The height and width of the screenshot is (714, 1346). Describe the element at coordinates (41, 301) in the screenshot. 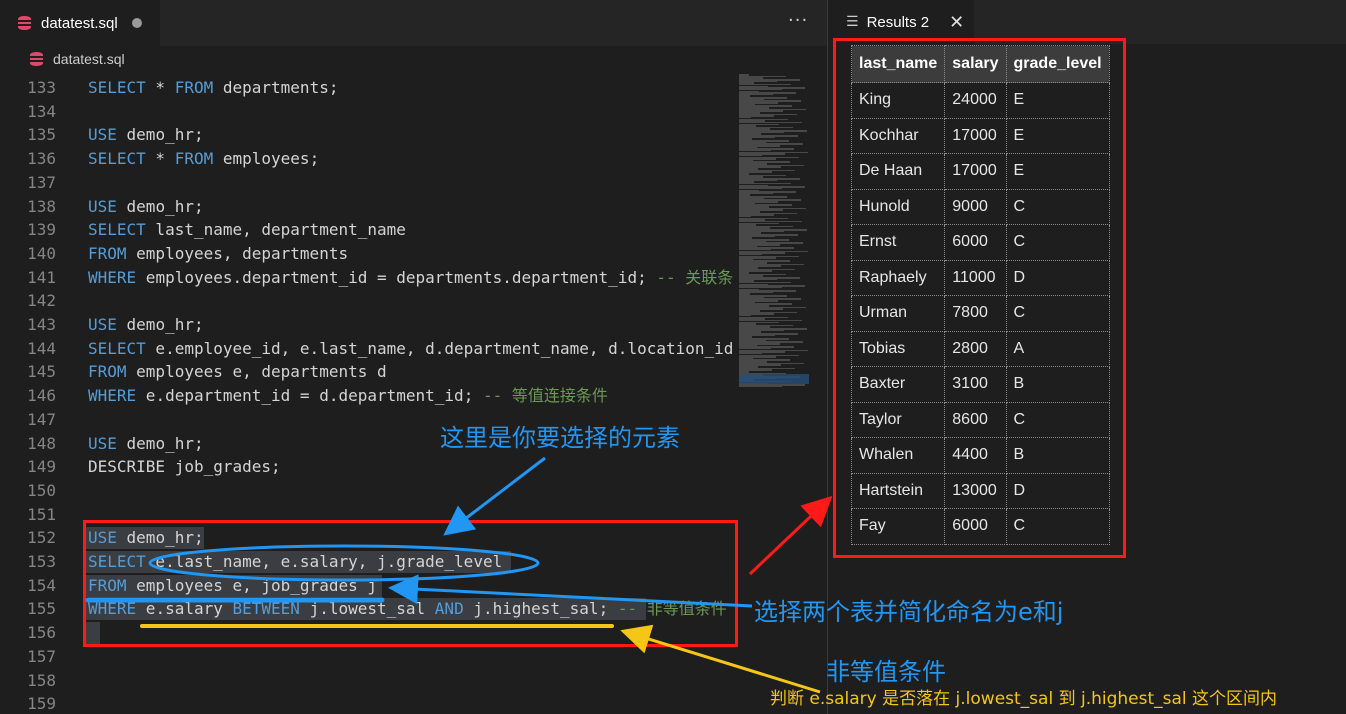

I see `line-number: 142` at that location.